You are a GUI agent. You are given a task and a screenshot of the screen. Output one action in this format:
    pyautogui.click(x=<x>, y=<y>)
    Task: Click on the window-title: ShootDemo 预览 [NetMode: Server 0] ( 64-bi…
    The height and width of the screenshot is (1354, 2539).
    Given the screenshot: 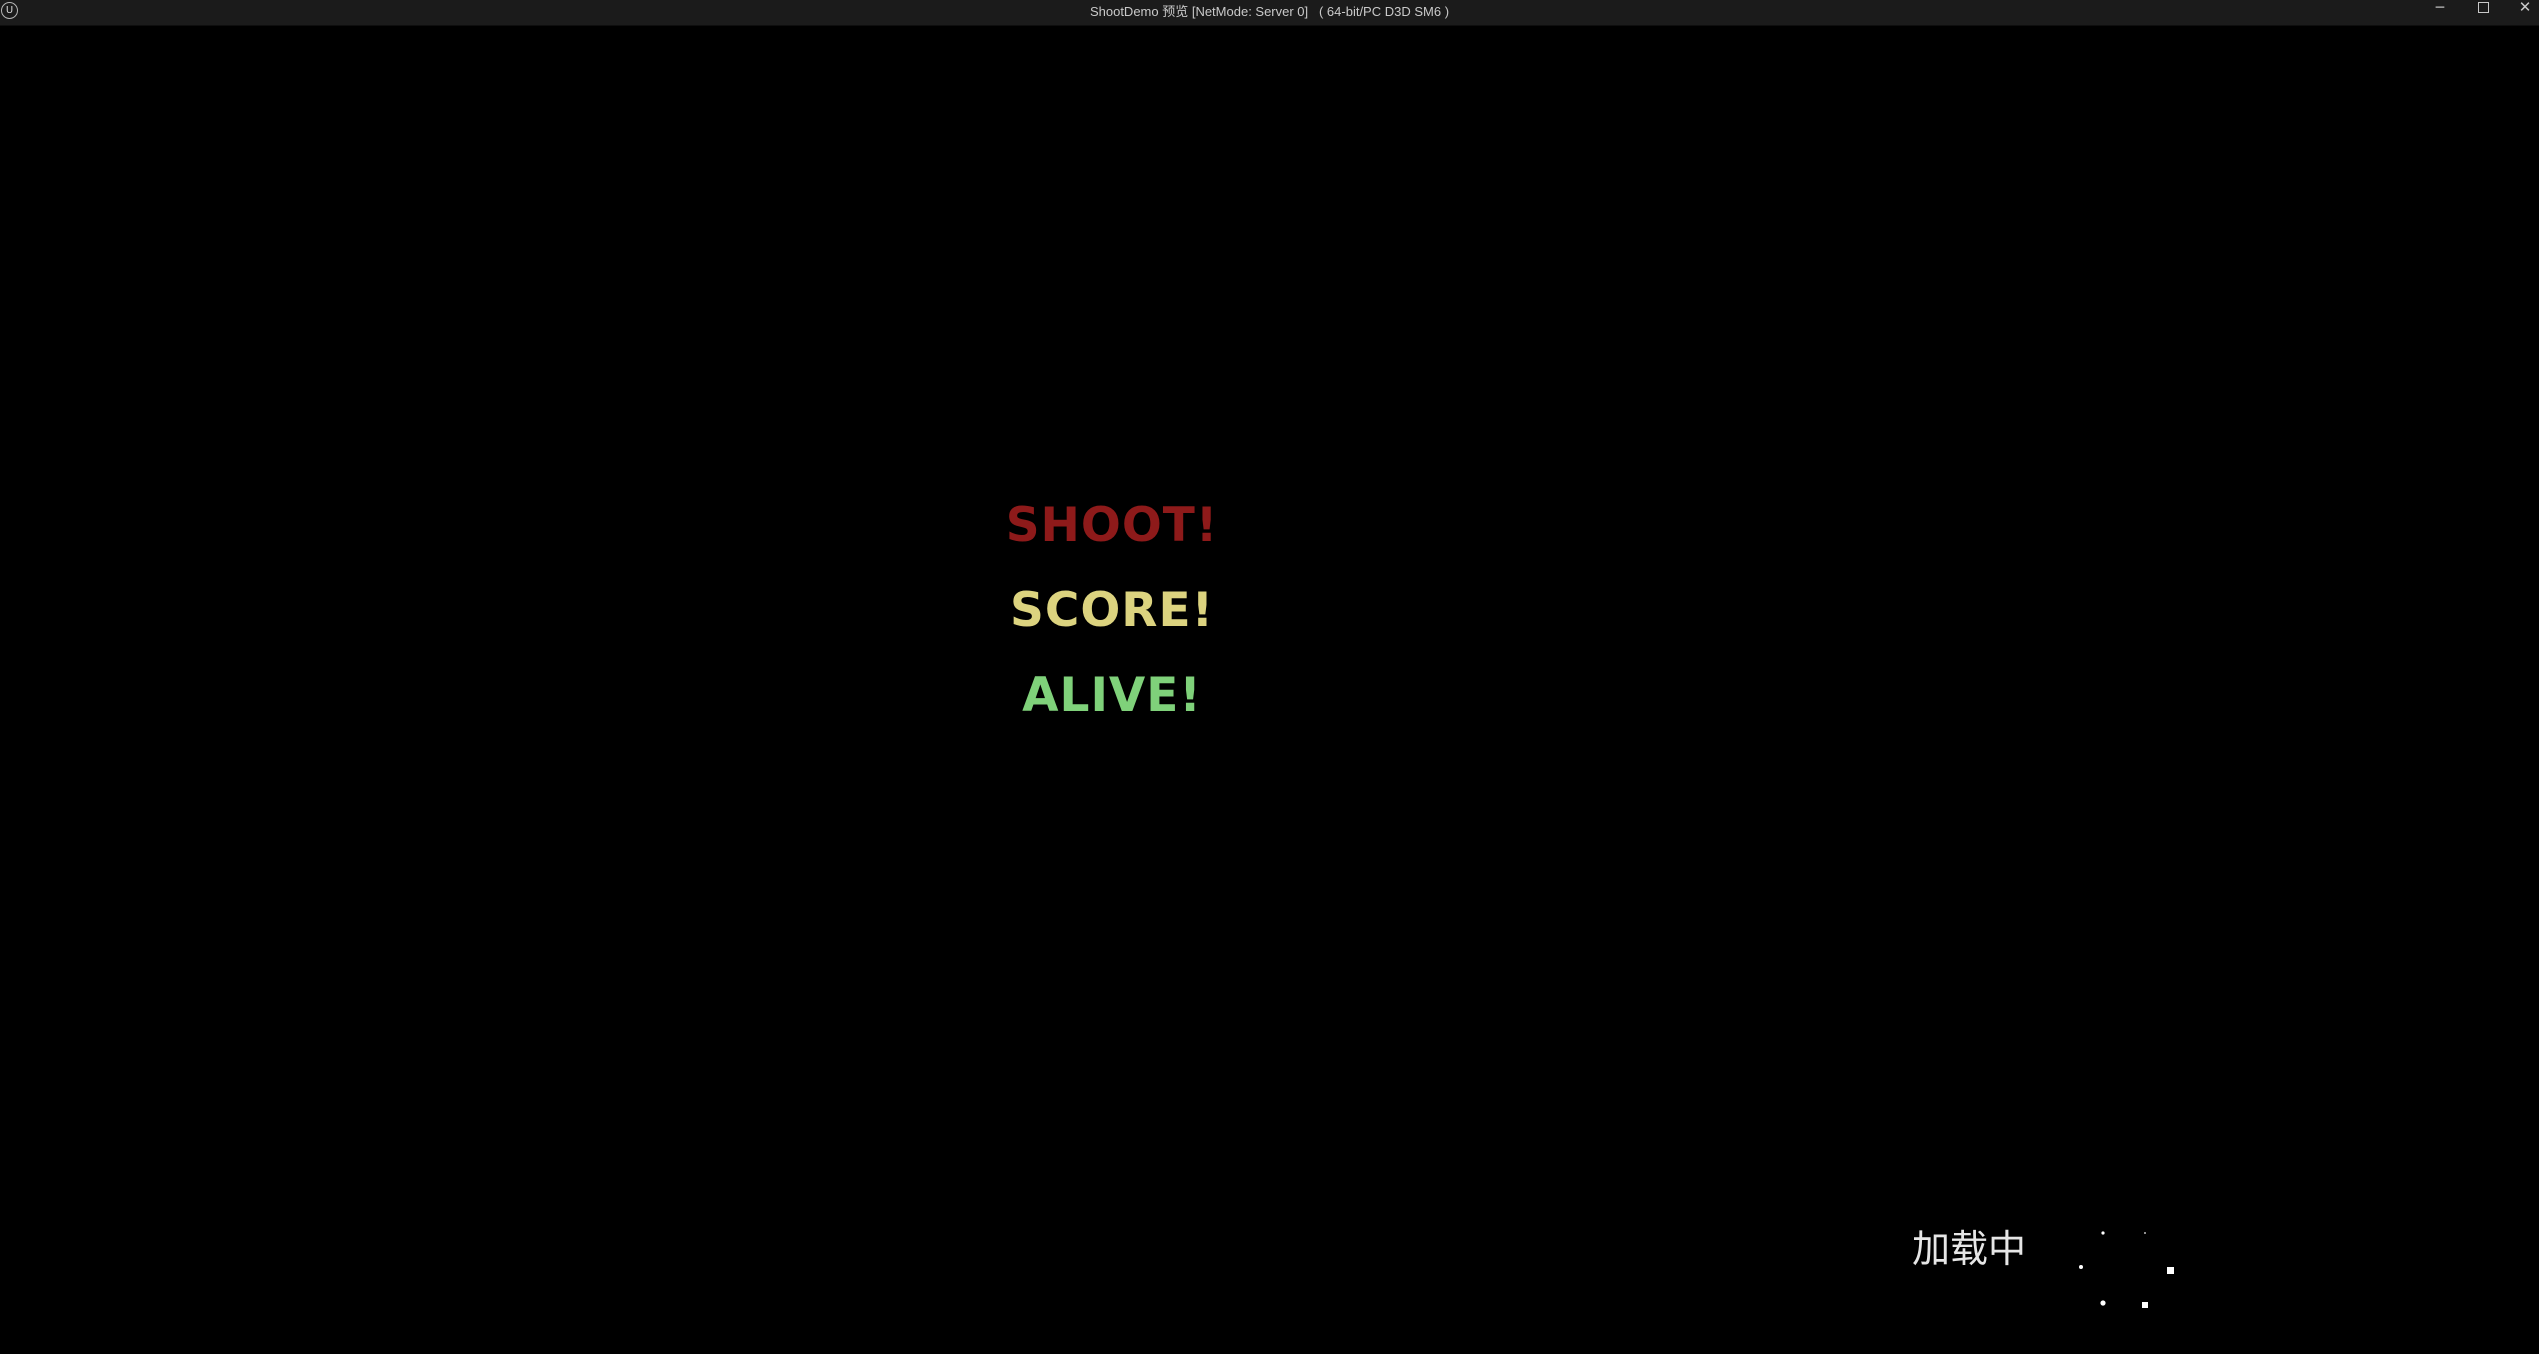 What is the action you would take?
    pyautogui.click(x=1269, y=11)
    